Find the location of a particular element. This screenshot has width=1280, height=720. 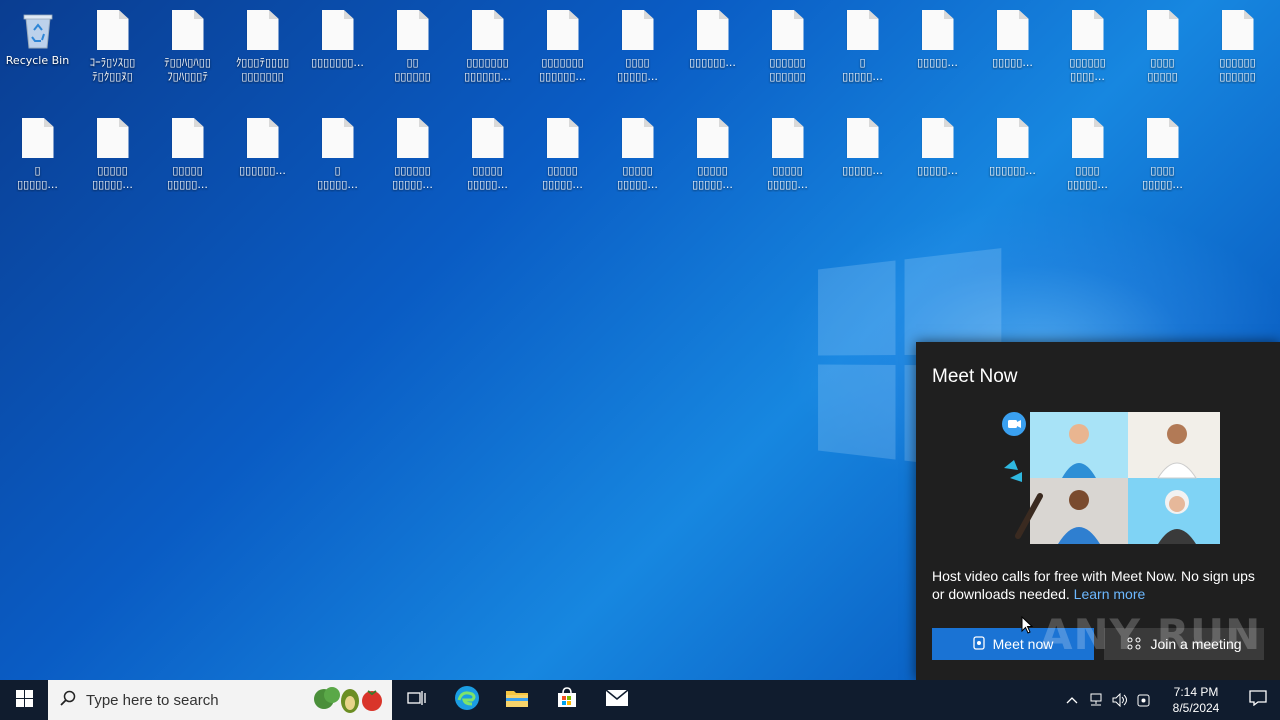

task-view-button is located at coordinates (417, 700).